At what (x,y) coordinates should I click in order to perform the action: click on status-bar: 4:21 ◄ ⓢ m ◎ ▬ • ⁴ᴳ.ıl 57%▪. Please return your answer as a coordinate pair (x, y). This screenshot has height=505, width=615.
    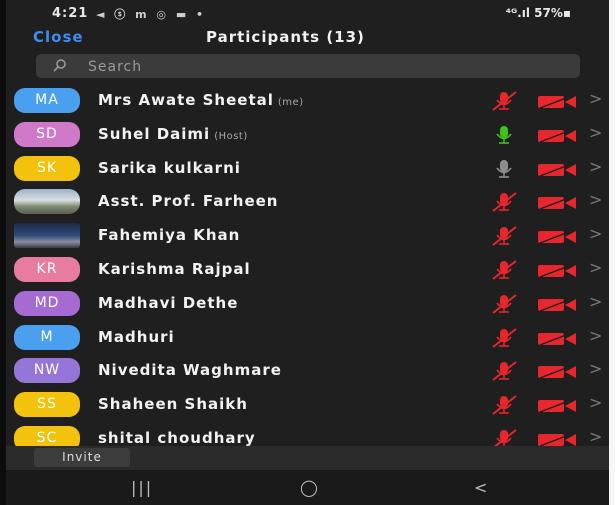
    Looking at the image, I should click on (307, 14).